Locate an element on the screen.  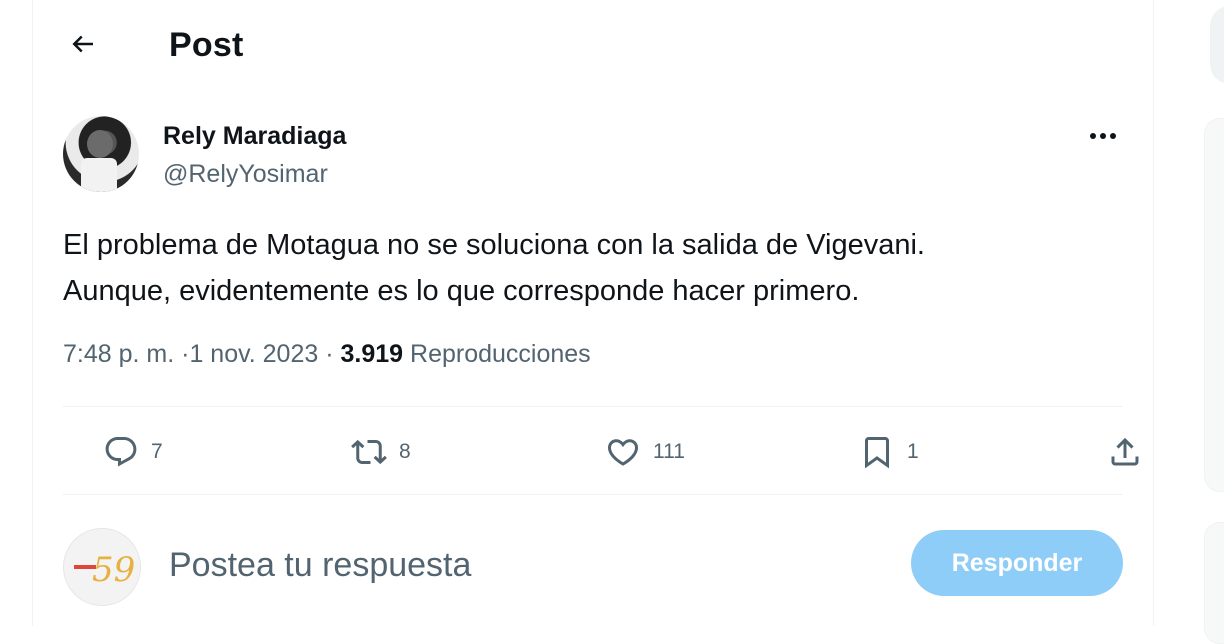
reply-action: 7 is located at coordinates (133, 452).